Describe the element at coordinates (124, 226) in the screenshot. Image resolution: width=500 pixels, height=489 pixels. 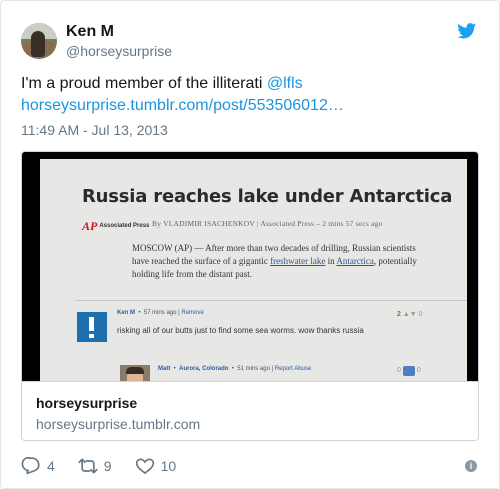
I see `ap-wordmark: Associated Press` at that location.